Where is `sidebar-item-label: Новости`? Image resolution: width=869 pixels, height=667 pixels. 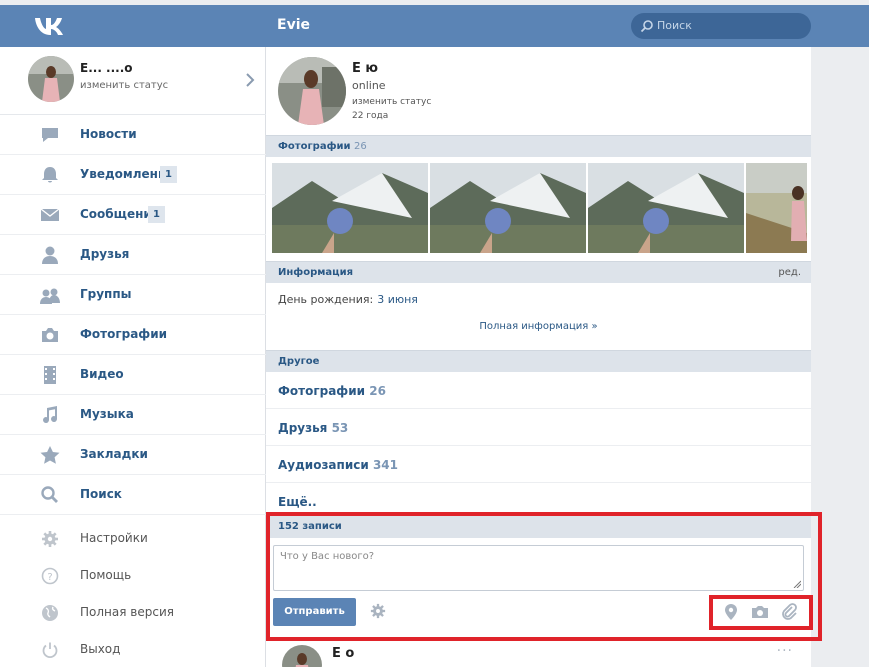
sidebar-item-label: Новости is located at coordinates (108, 134).